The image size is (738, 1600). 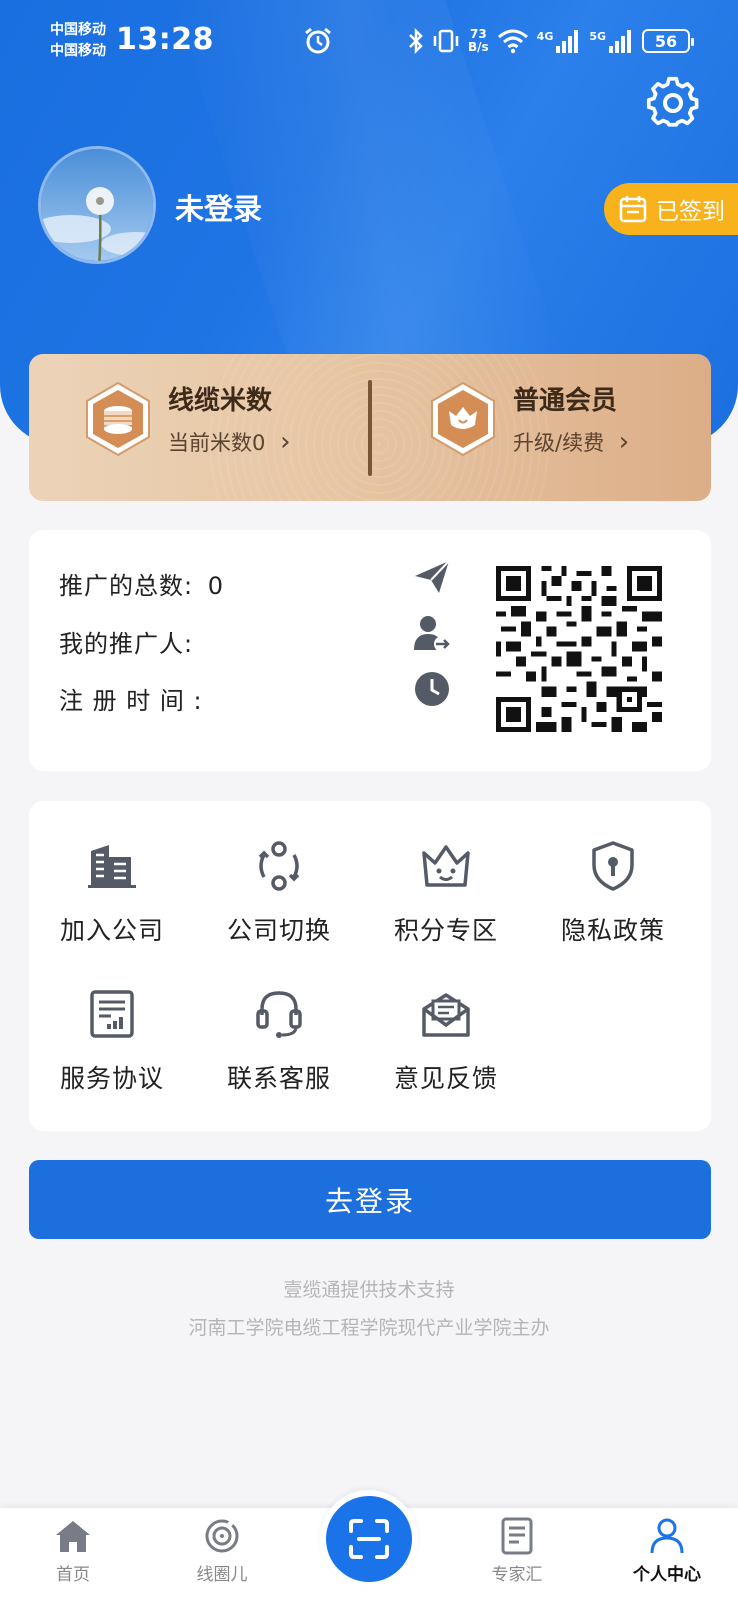 I want to click on tab-experts: 专家汇, so click(x=517, y=1550).